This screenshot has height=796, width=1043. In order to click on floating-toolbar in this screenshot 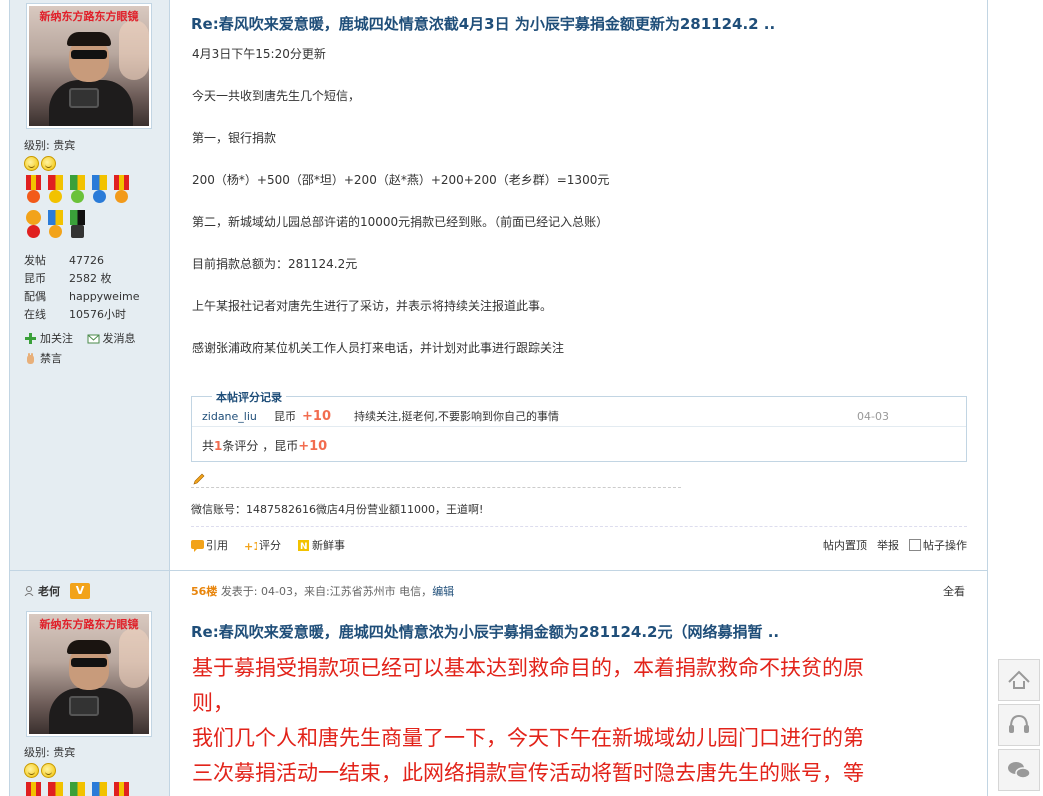, I will do `click(1019, 726)`.